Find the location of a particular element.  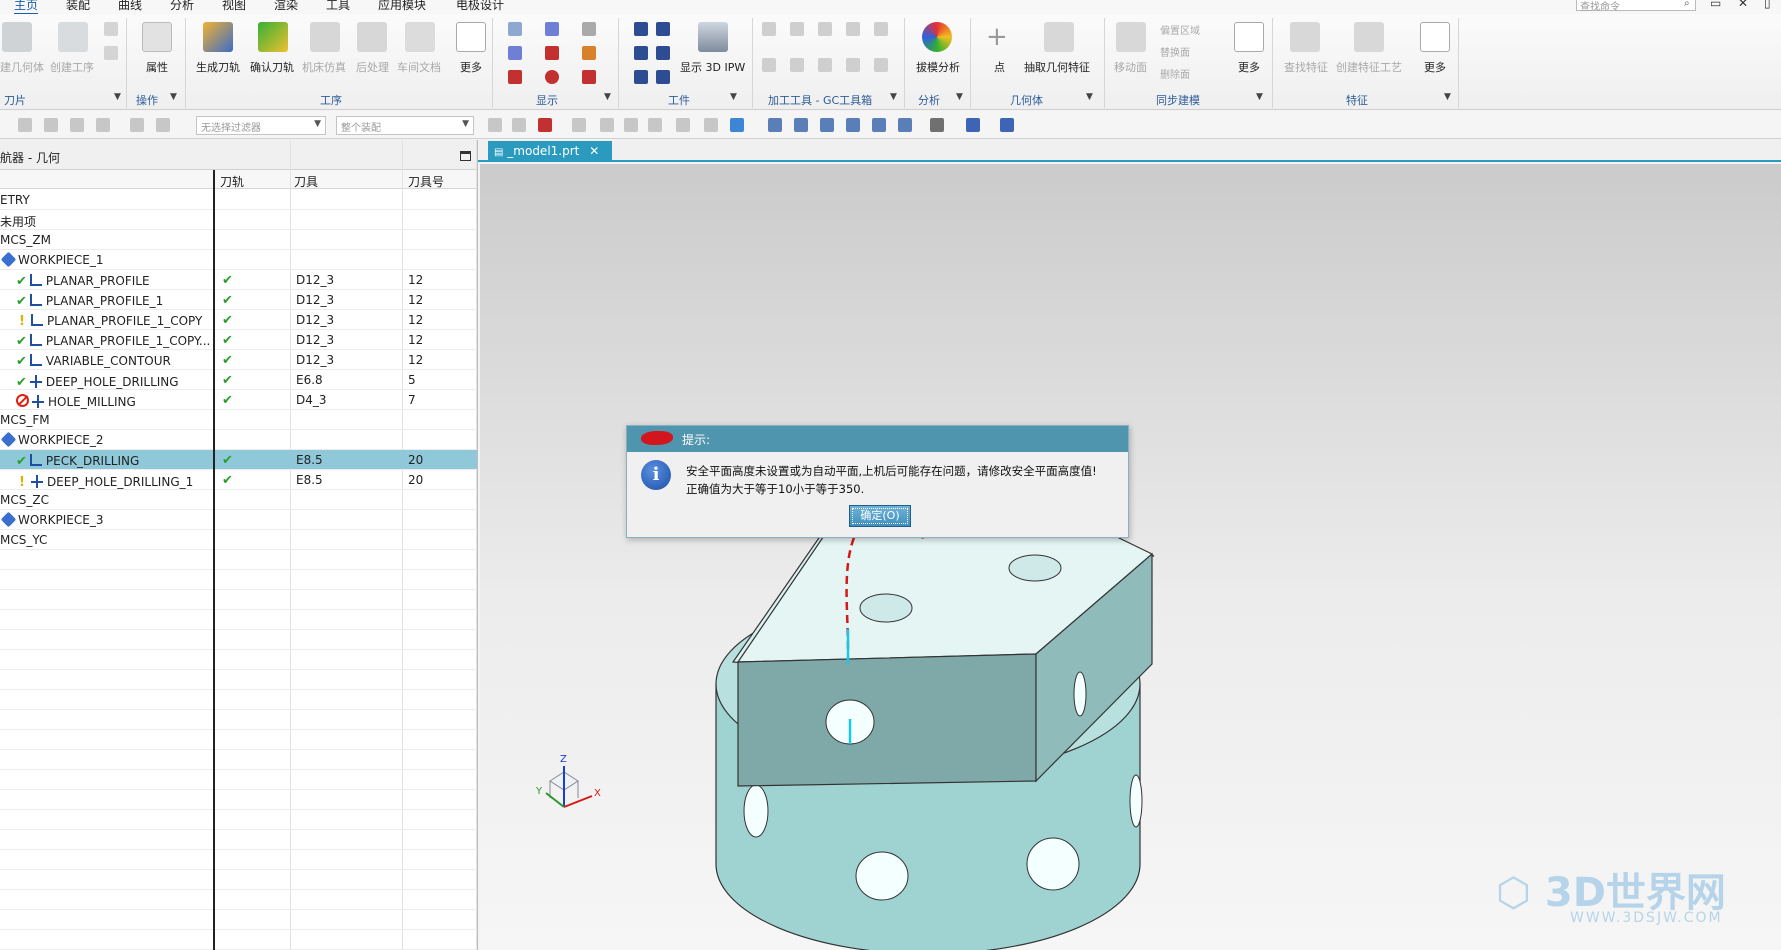

search-icon: ⌕ is located at coordinates (1687, 4).